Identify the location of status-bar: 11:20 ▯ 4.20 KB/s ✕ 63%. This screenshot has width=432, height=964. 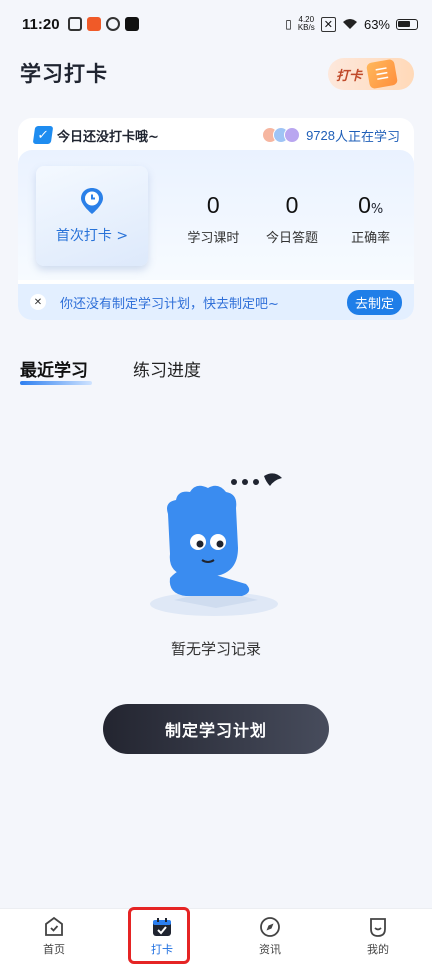
(216, 24).